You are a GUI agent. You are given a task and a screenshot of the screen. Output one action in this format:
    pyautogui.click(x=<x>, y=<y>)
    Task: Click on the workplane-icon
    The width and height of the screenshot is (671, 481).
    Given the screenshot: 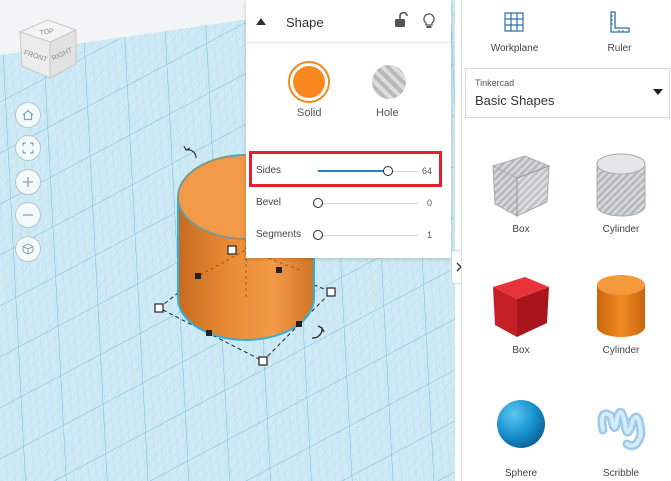 What is the action you would take?
    pyautogui.click(x=514, y=22)
    